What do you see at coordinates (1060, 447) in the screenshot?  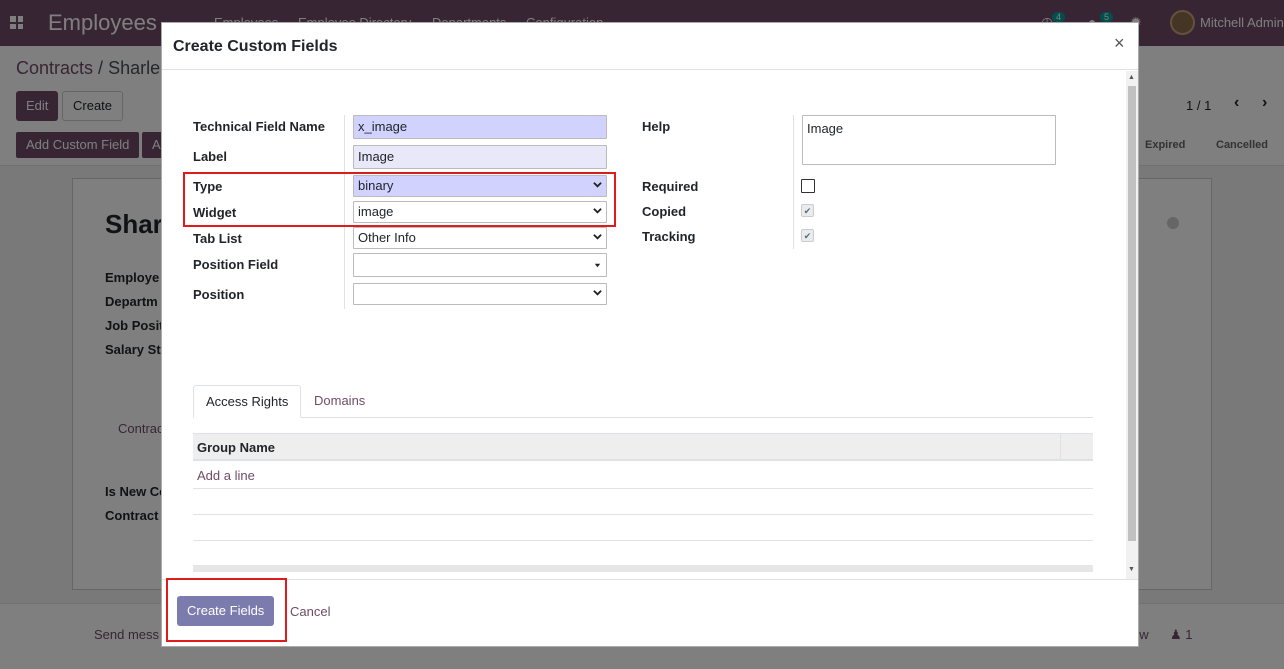 I see `column-separator` at bounding box center [1060, 447].